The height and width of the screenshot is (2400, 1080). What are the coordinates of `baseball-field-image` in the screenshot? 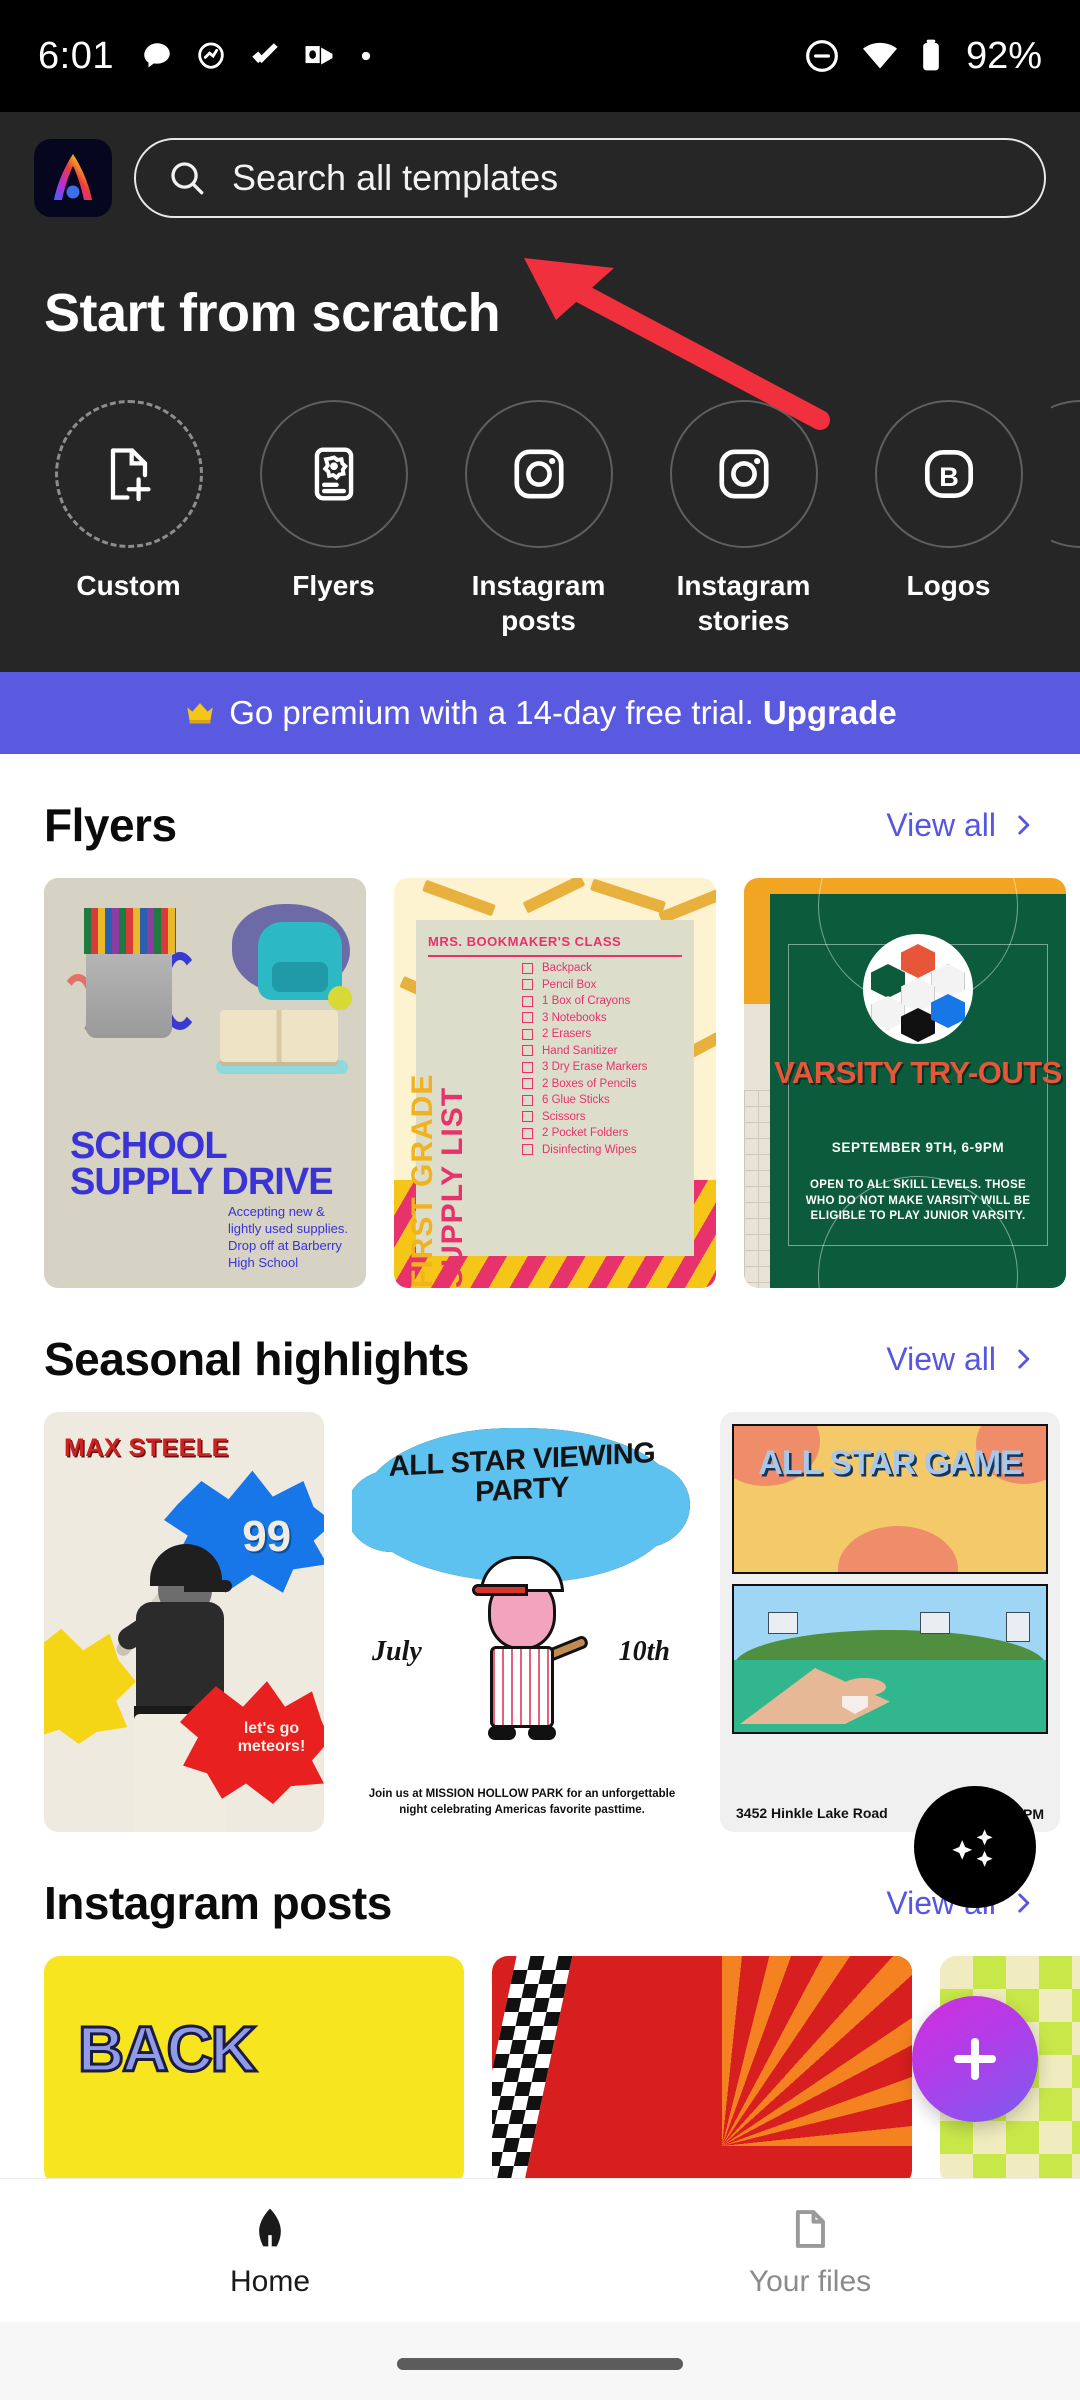 It's located at (890, 1659).